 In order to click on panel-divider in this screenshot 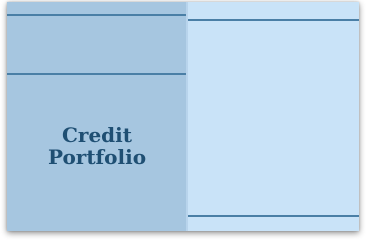, I will do `click(187, 116)`.